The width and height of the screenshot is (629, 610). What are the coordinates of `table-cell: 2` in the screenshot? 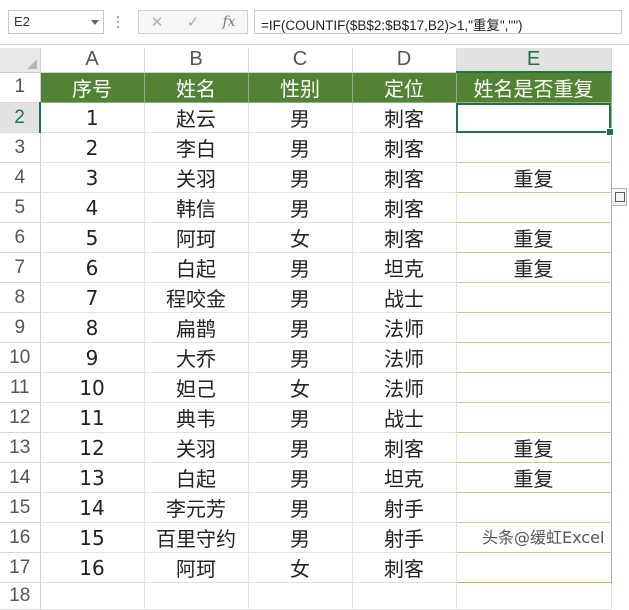 It's located at (92, 147).